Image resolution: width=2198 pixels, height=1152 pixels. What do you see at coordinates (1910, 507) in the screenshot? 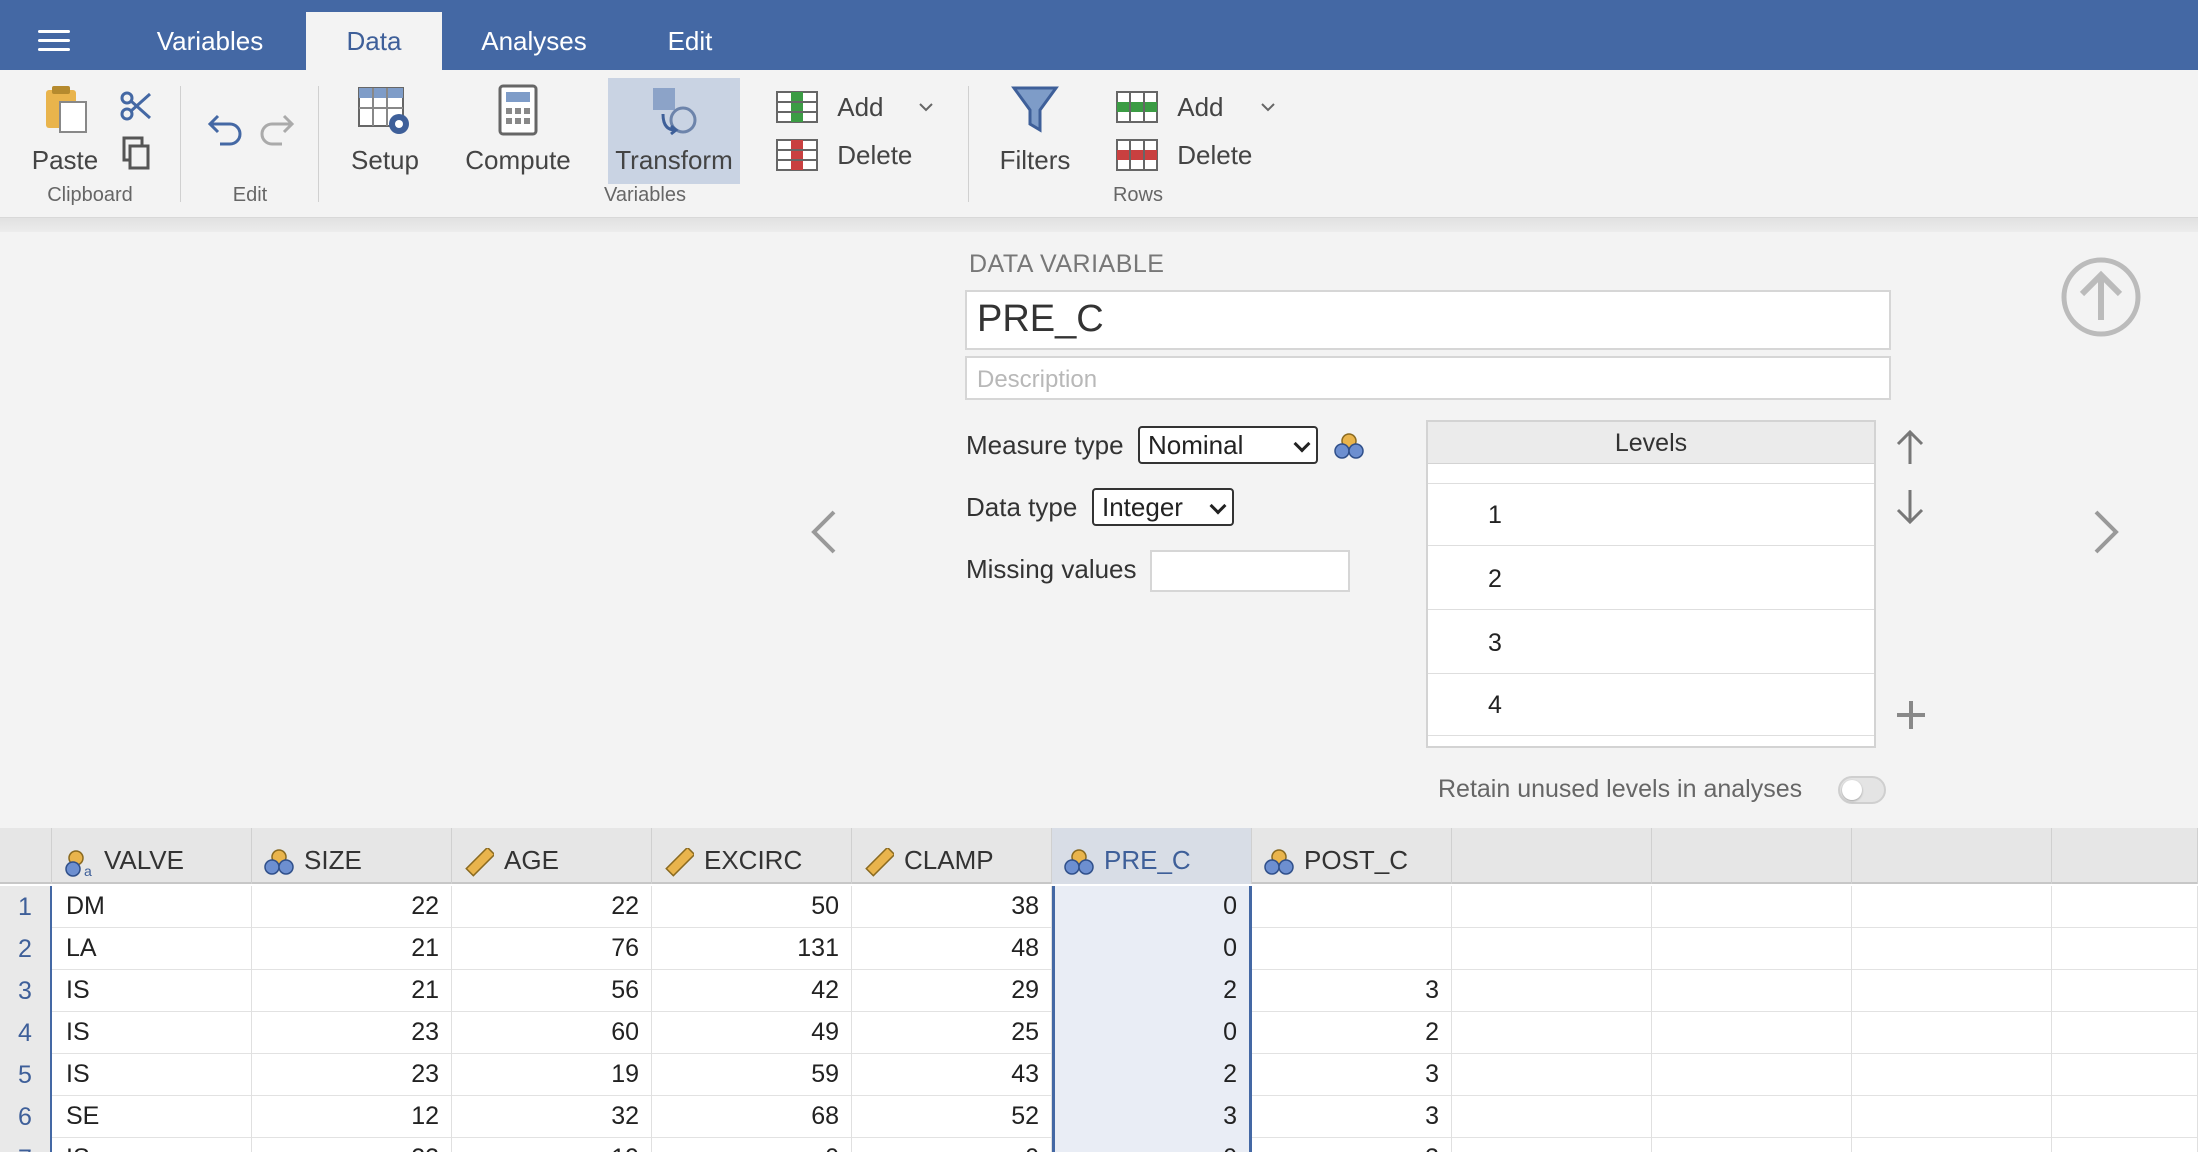
I see `arrow-down-icon` at bounding box center [1910, 507].